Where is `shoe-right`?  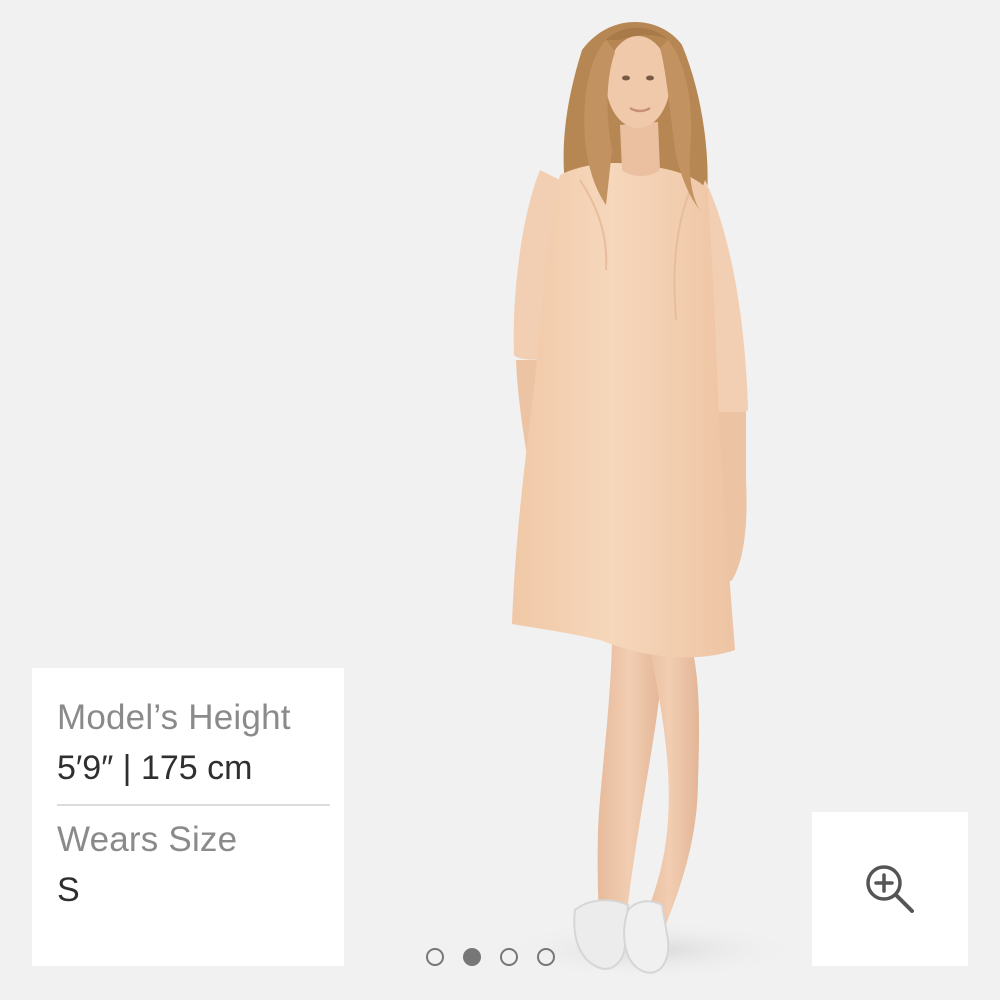
shoe-right is located at coordinates (646, 937).